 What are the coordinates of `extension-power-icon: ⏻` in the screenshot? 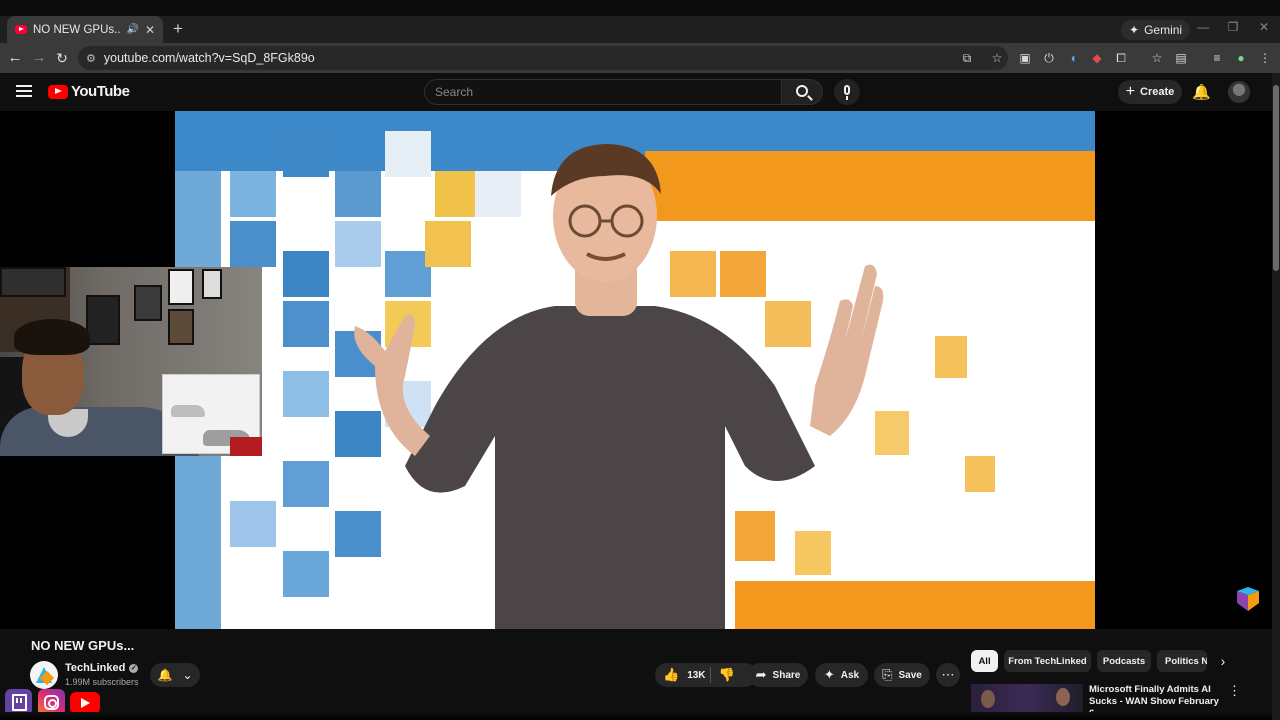 It's located at (1049, 58).